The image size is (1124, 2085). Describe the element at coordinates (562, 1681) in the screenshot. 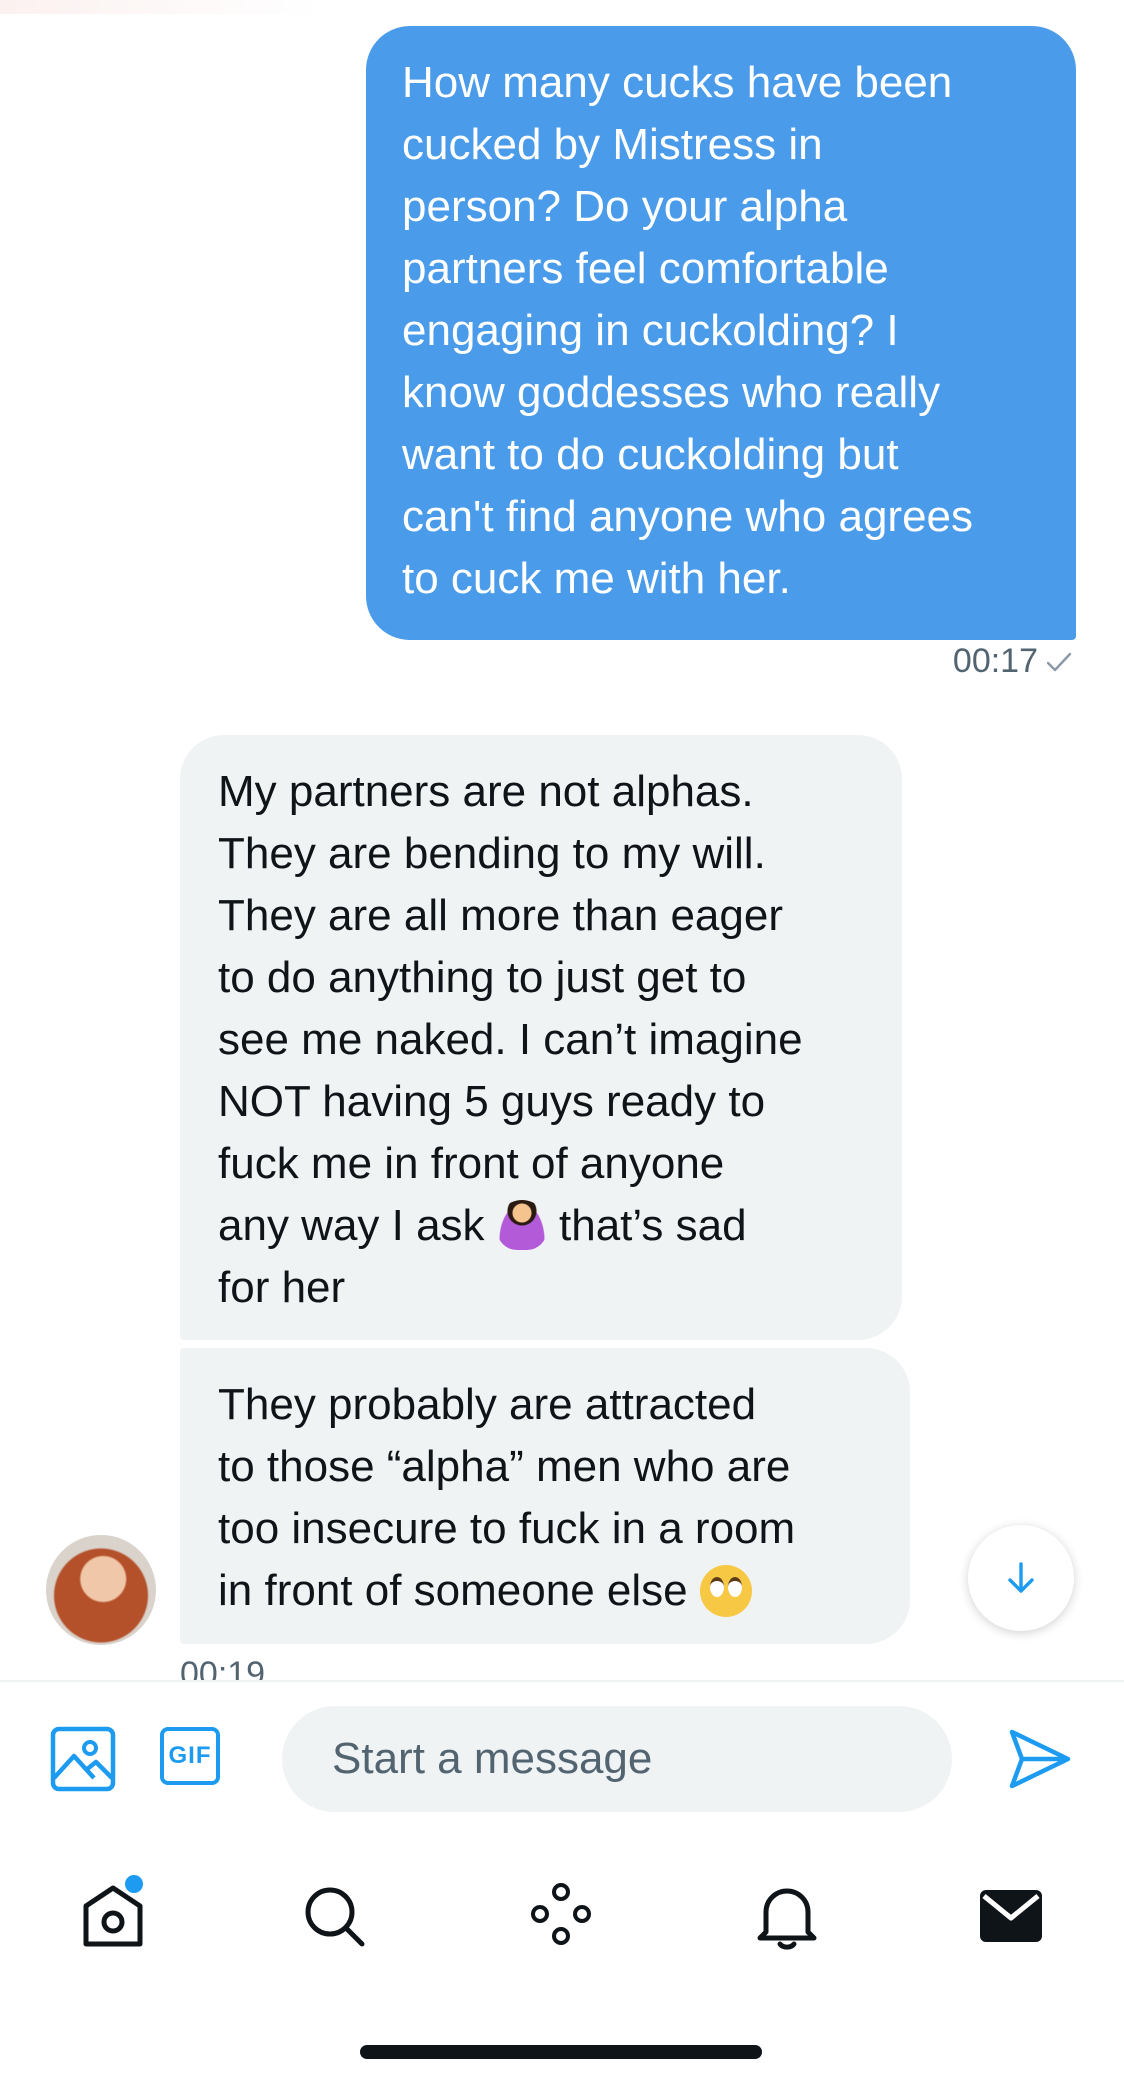

I see `composer-divider` at that location.